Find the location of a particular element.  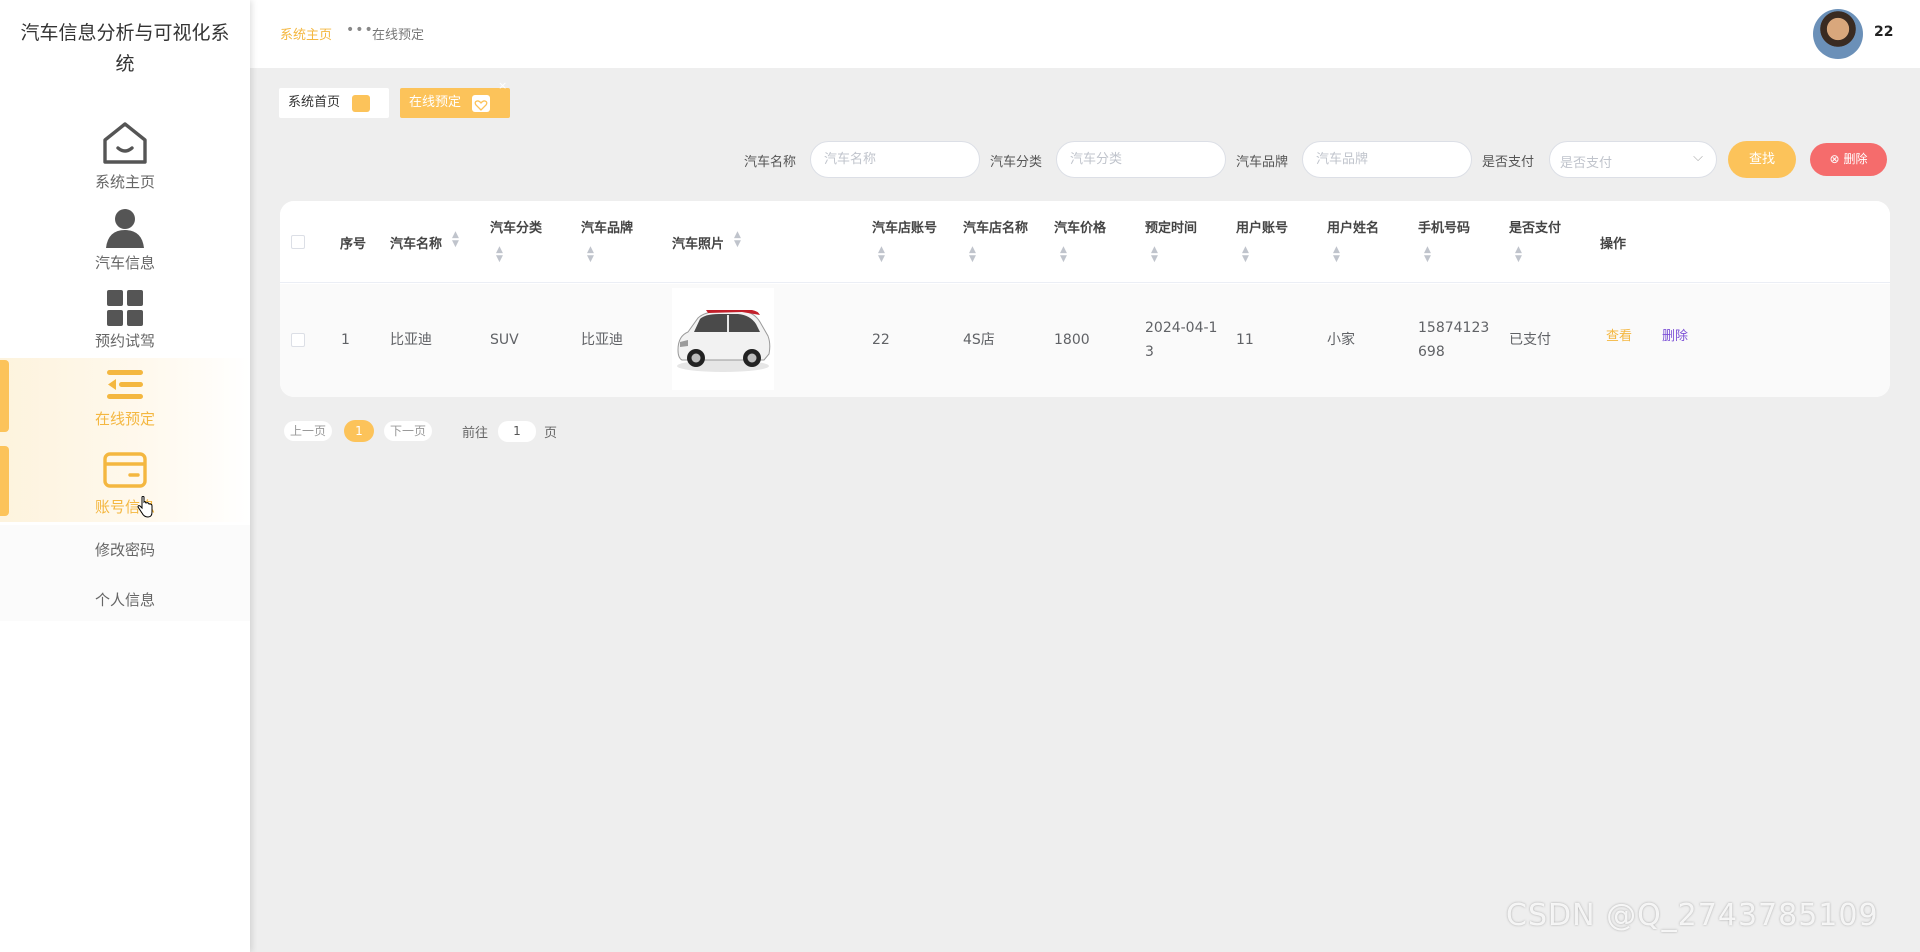

cell-reserve-time: 2024-04-1 3 is located at coordinates (1181, 340).